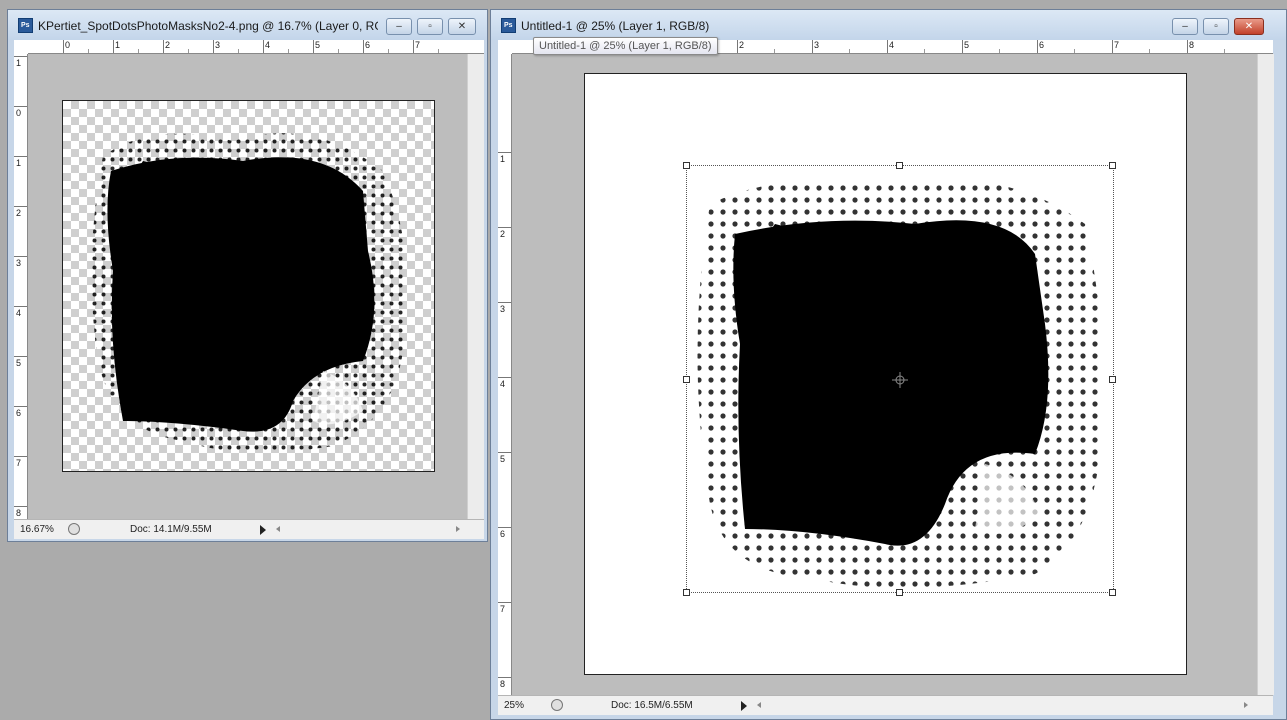 The image size is (1287, 720). I want to click on spot-dots-mask-image, so click(249, 293).